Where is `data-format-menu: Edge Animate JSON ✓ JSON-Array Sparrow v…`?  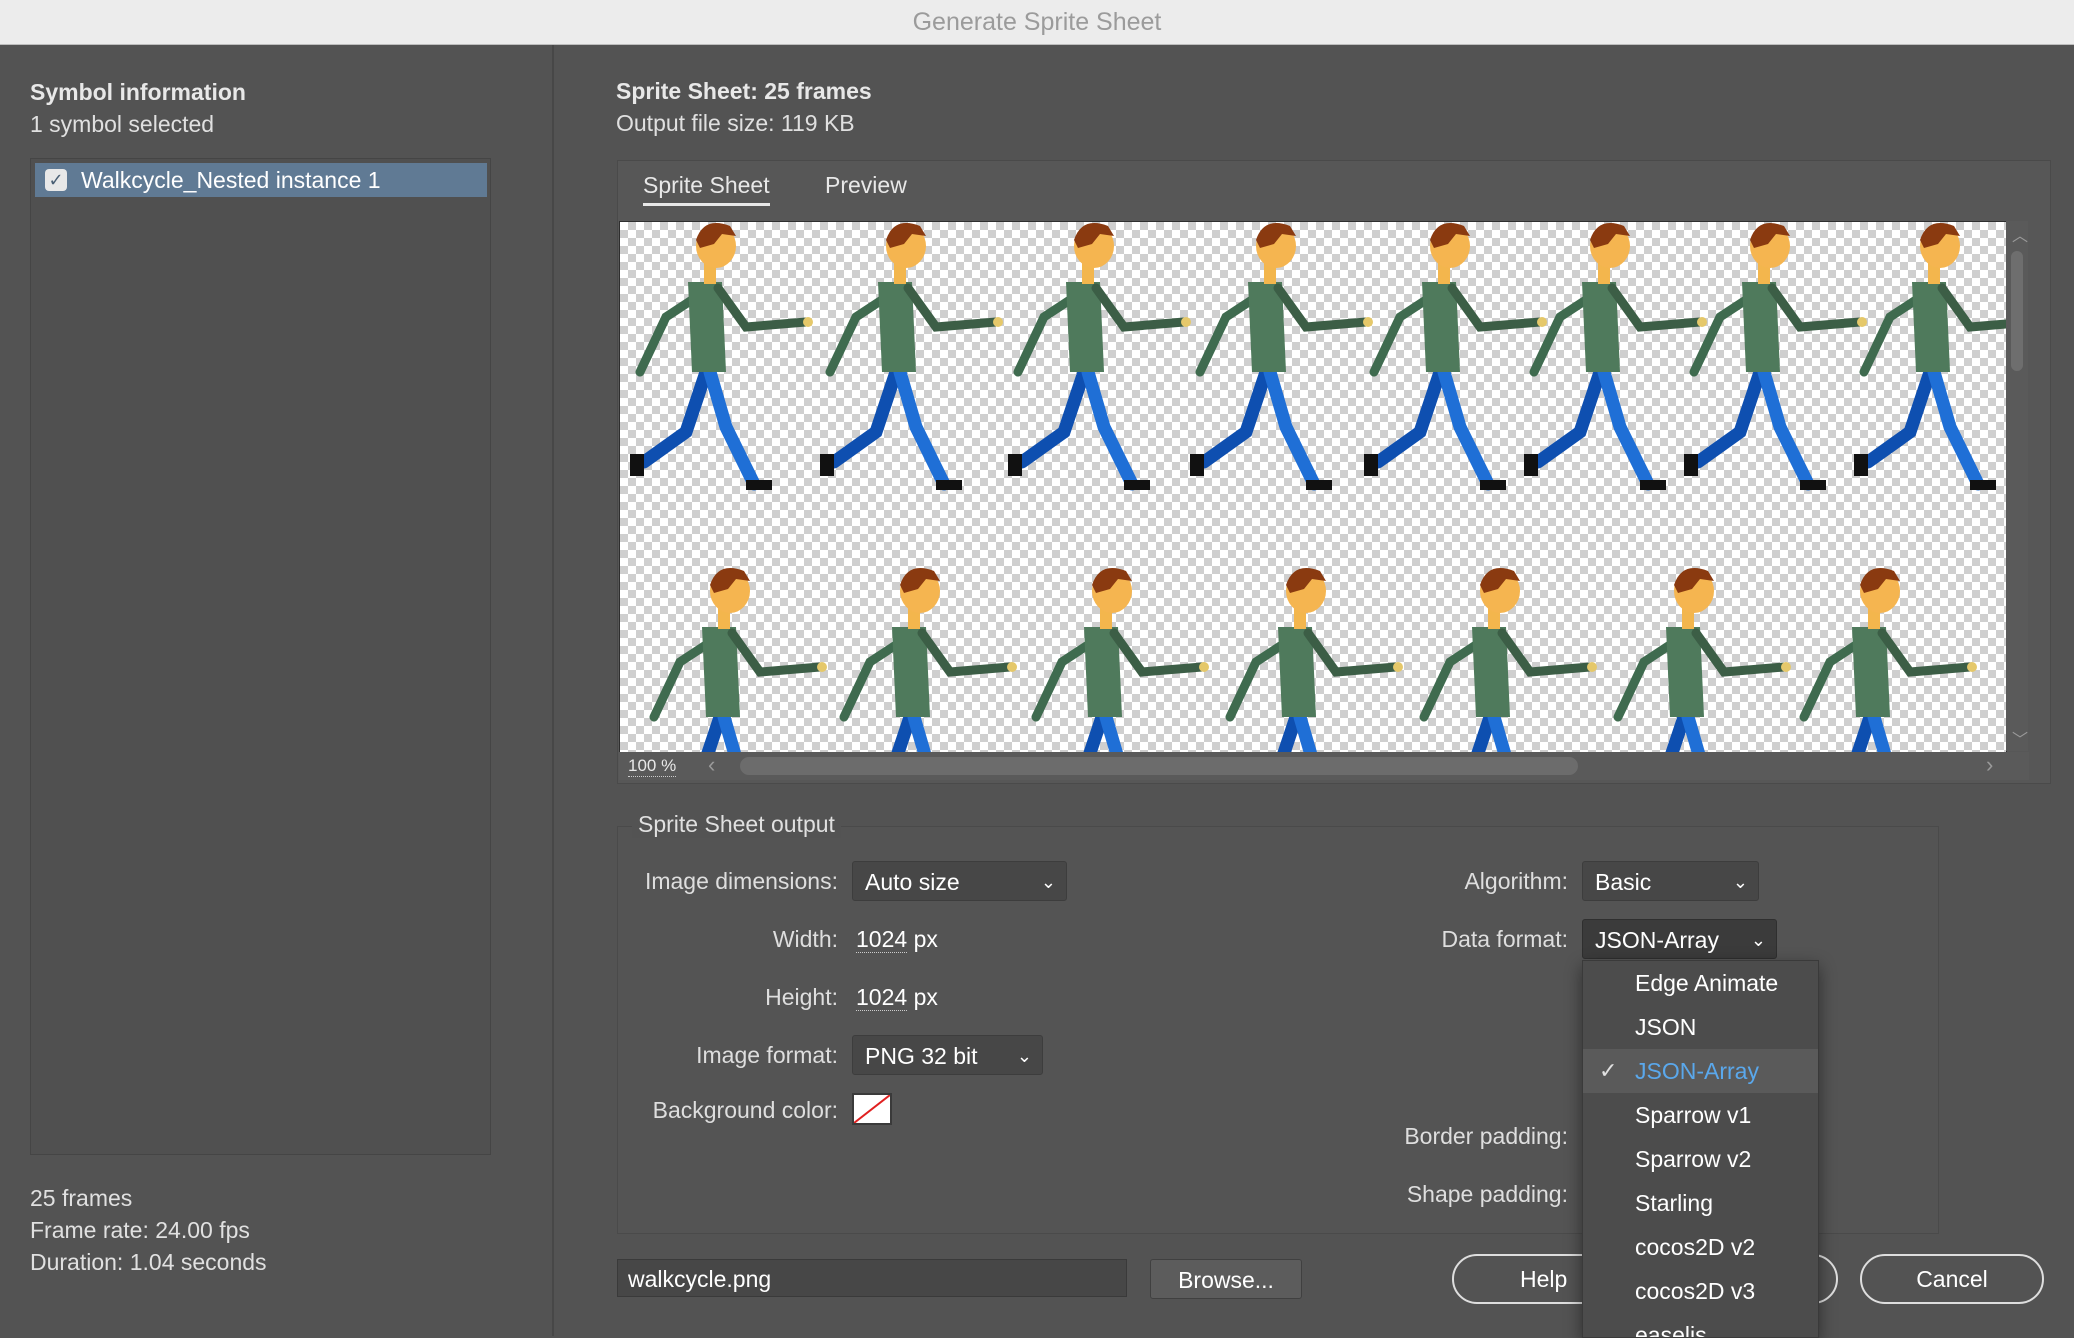 data-format-menu: Edge Animate JSON ✓ JSON-Array Sparrow v… is located at coordinates (1700, 1149).